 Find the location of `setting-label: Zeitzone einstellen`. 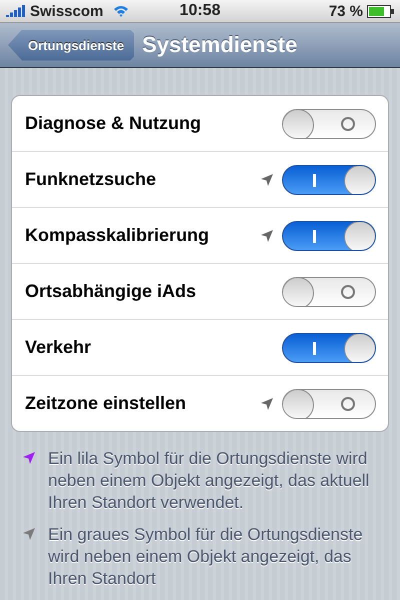

setting-label: Zeitzone einstellen is located at coordinates (106, 403).